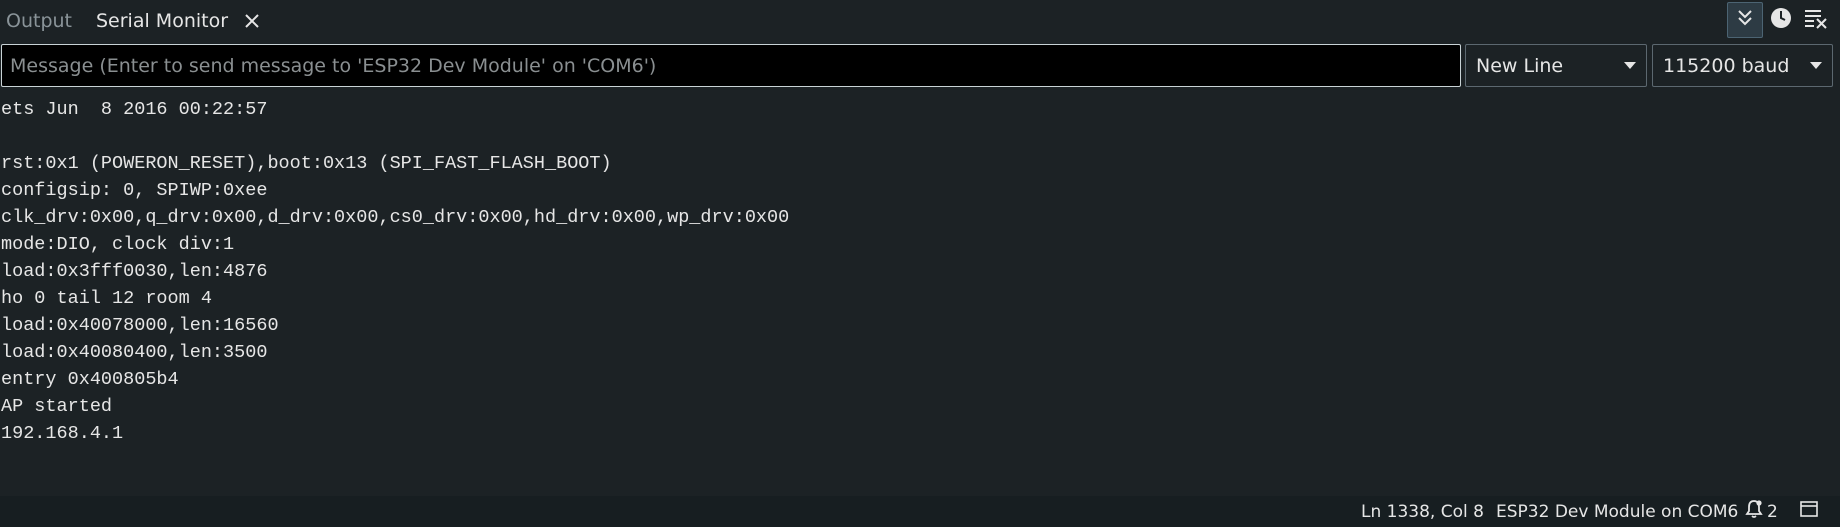 Image resolution: width=1840 pixels, height=527 pixels. What do you see at coordinates (118, 244) in the screenshot?
I see `output-line: mode:DIO, clock div:1` at bounding box center [118, 244].